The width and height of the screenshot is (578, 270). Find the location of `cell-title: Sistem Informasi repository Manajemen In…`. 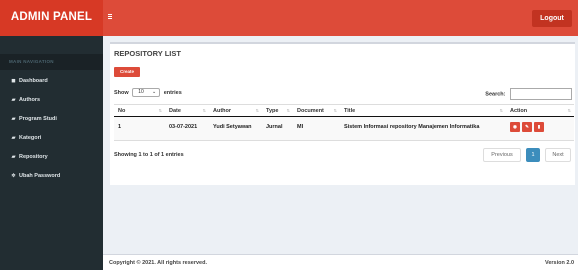

cell-title: Sistem Informasi repository Manajemen In… is located at coordinates (423, 128).